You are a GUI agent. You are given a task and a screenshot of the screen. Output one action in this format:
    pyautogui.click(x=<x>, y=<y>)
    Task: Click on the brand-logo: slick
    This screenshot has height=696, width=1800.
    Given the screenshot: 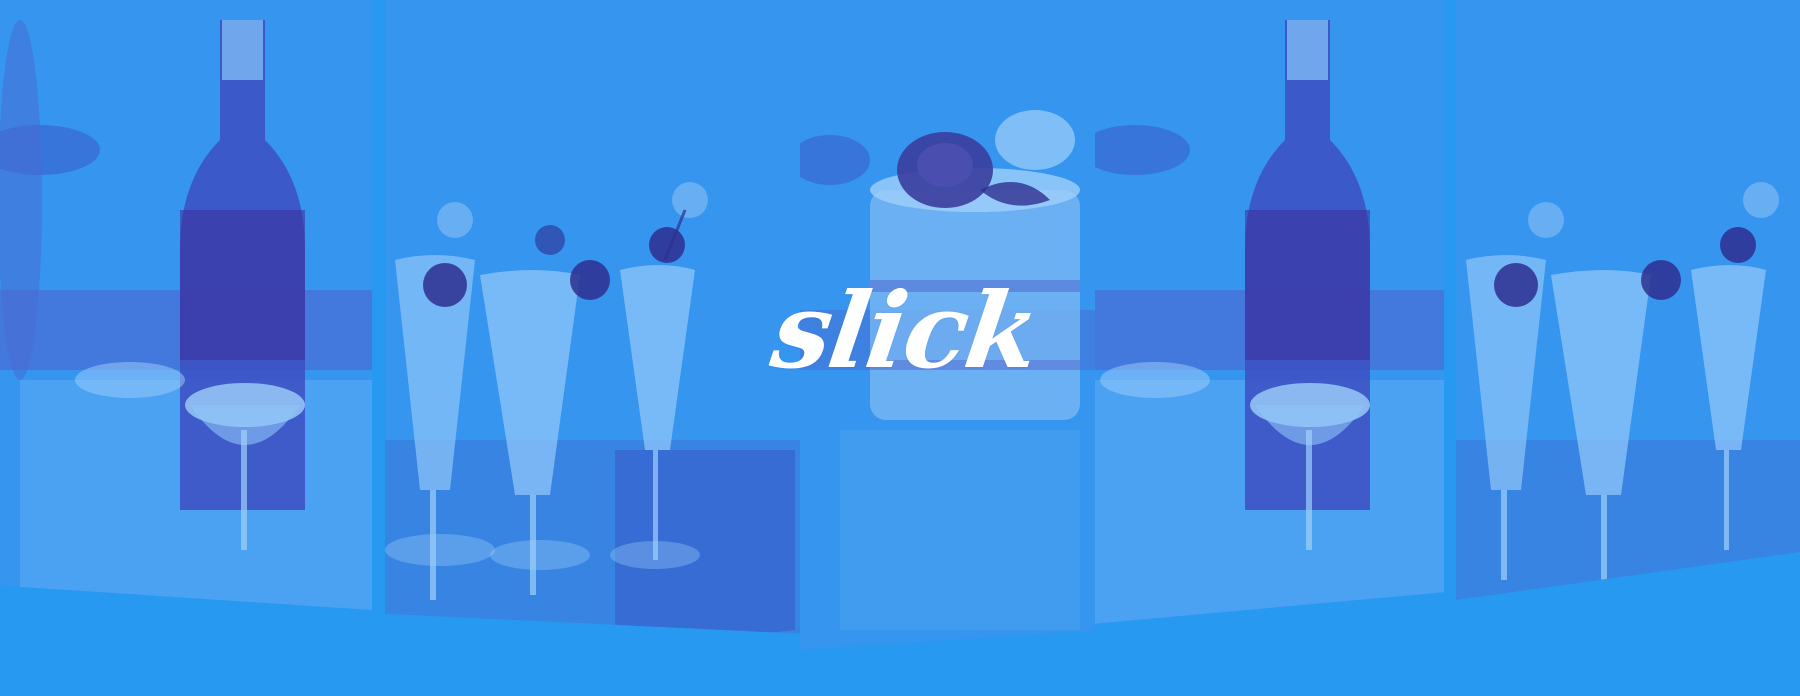 What is the action you would take?
    pyautogui.click(x=905, y=330)
    